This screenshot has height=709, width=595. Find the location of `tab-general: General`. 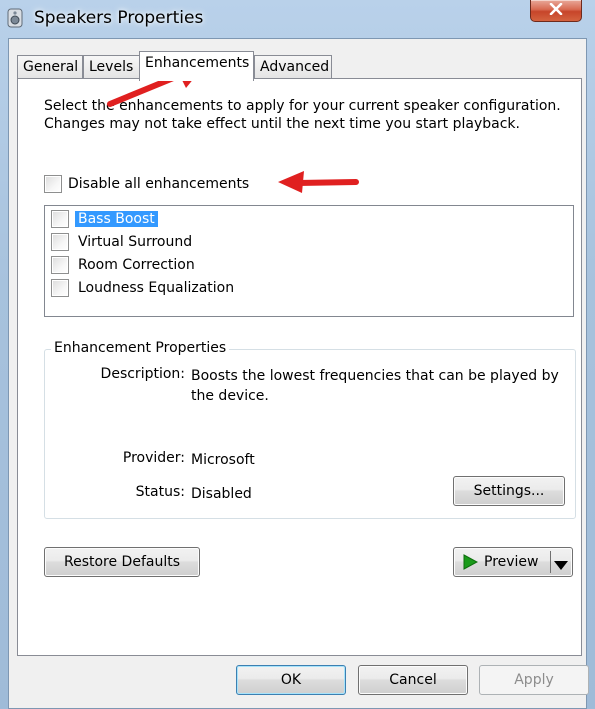

tab-general: General is located at coordinates (50, 67).